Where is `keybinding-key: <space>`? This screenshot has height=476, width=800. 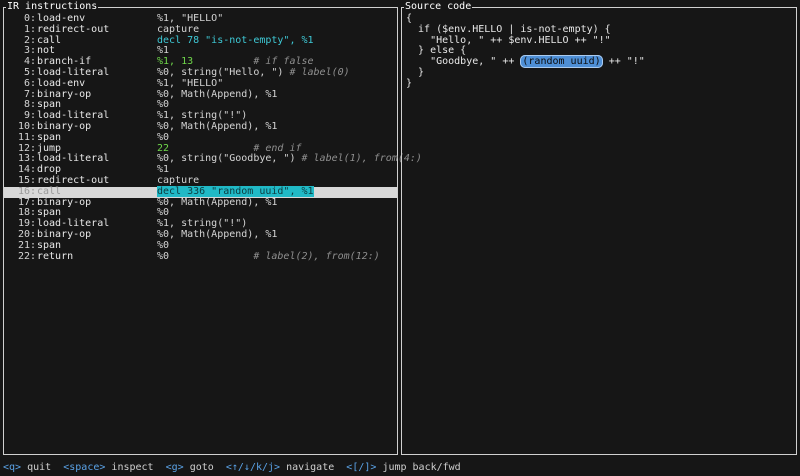 keybinding-key: <space> is located at coordinates (84, 467).